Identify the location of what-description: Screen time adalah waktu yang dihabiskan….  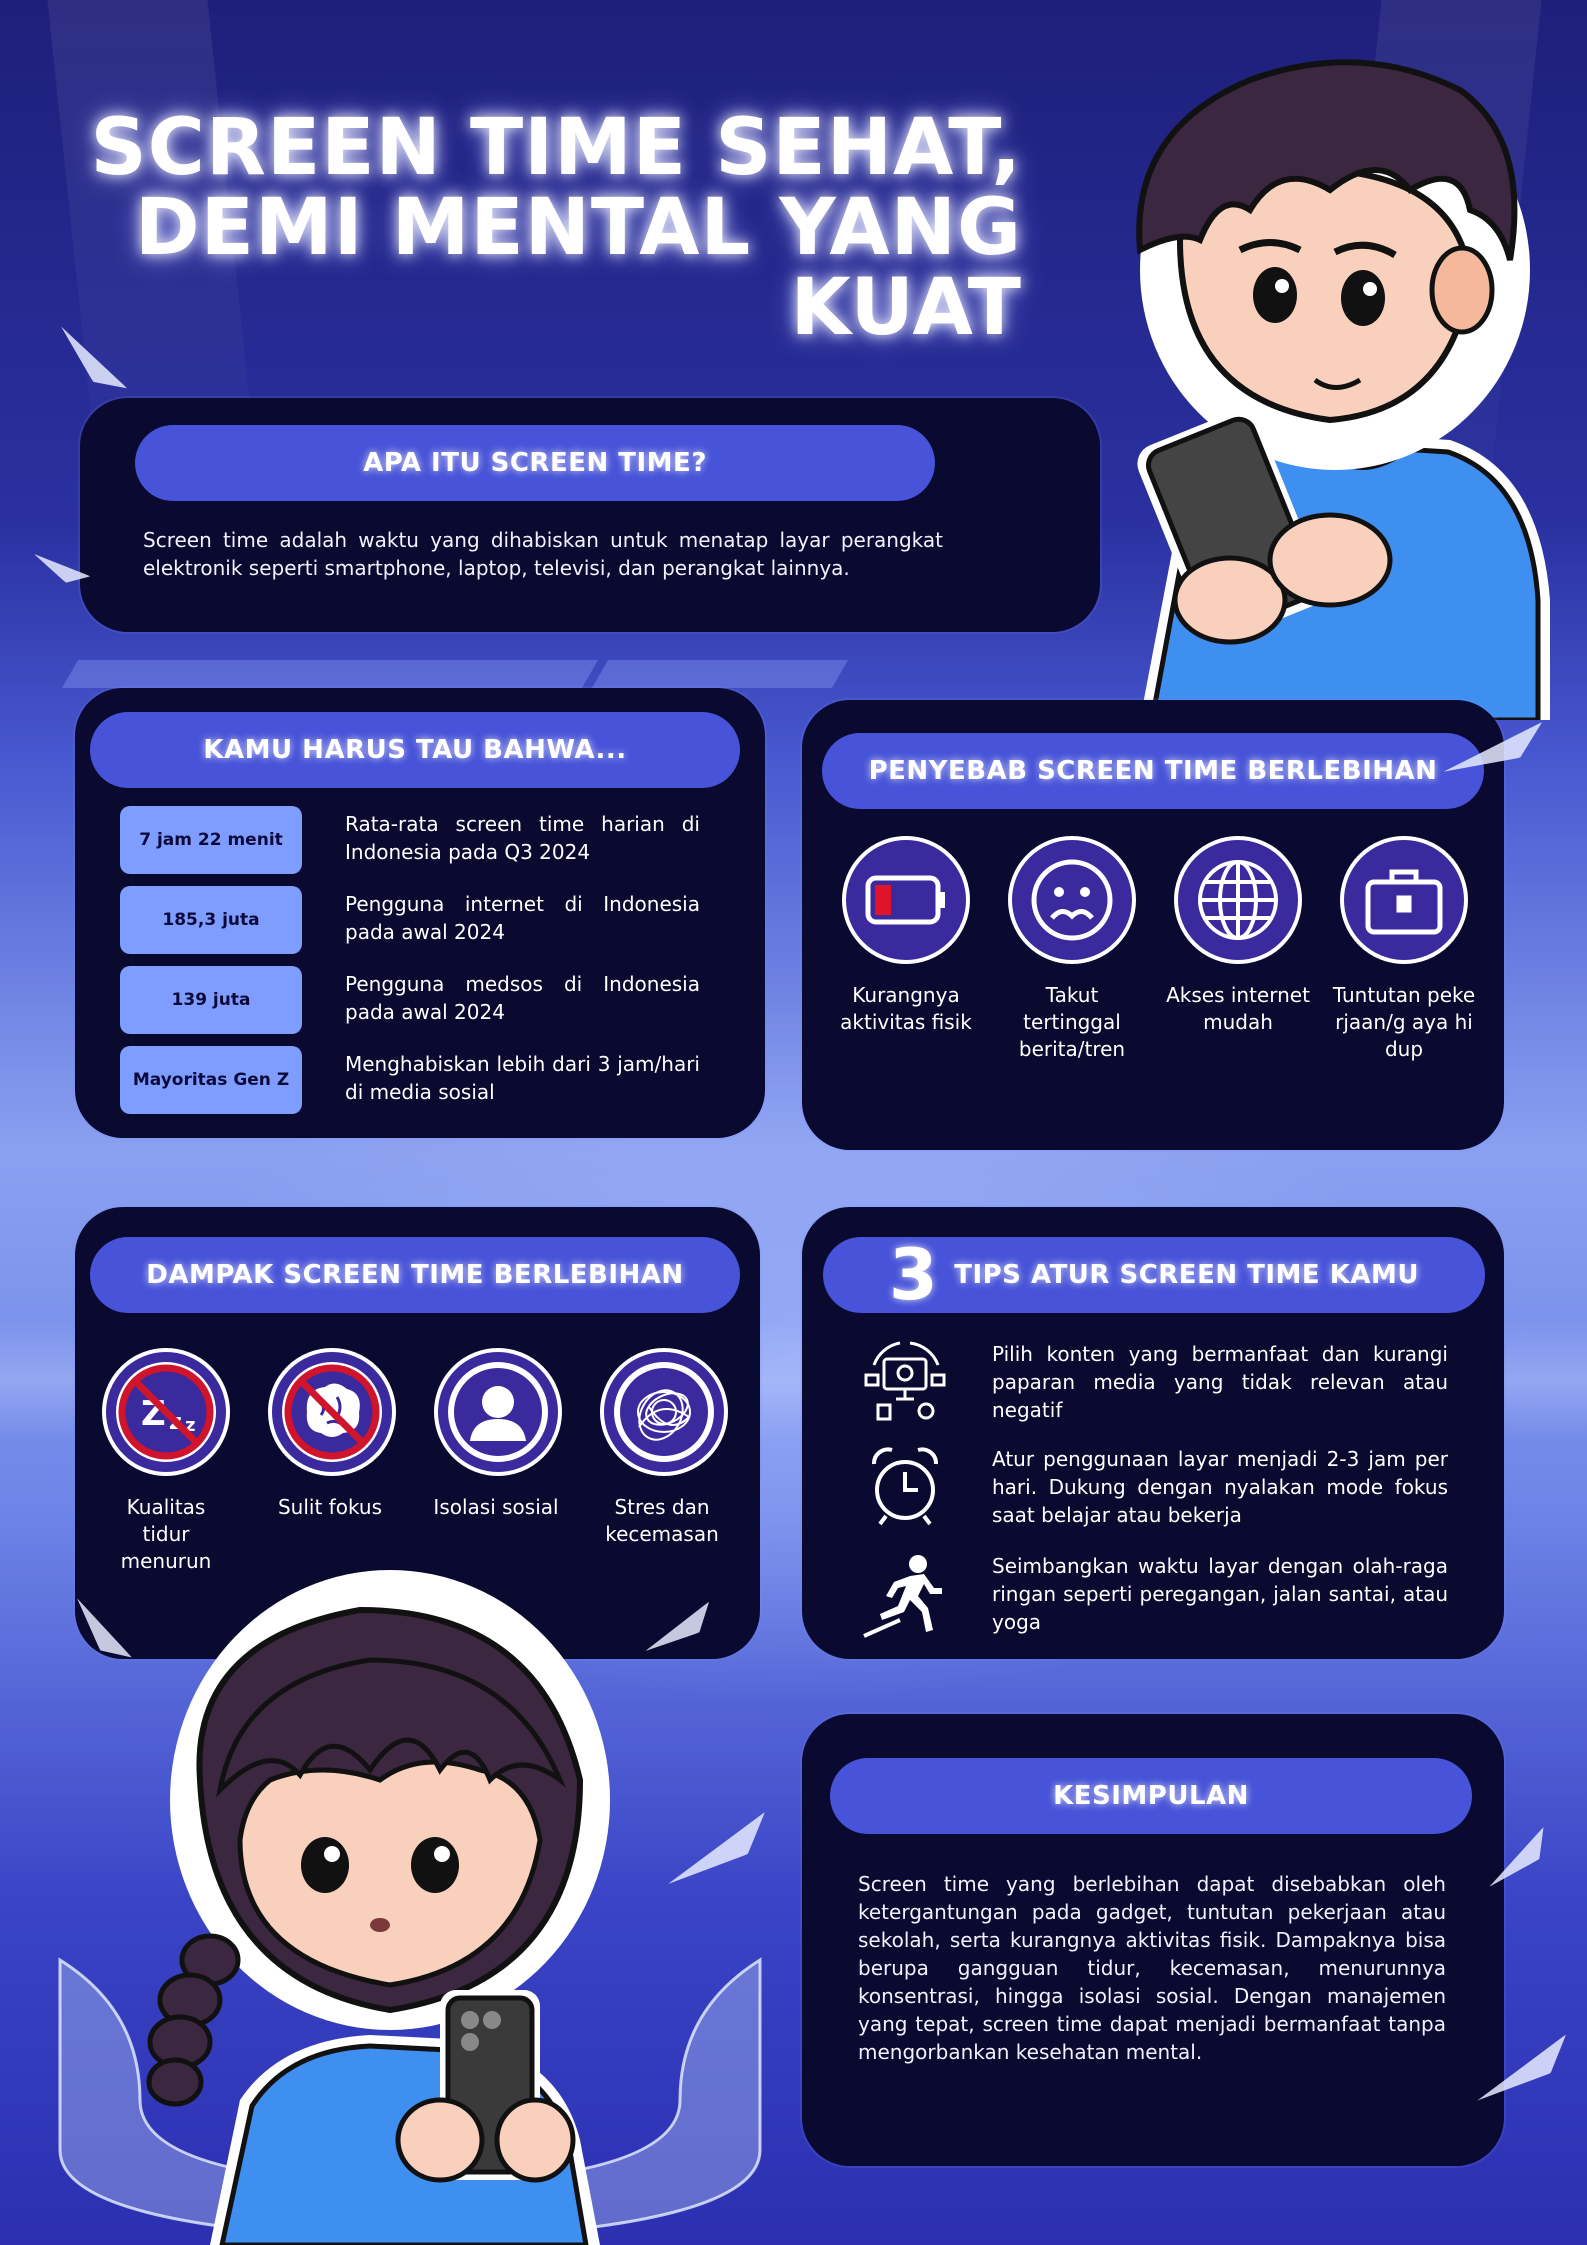
(543, 554).